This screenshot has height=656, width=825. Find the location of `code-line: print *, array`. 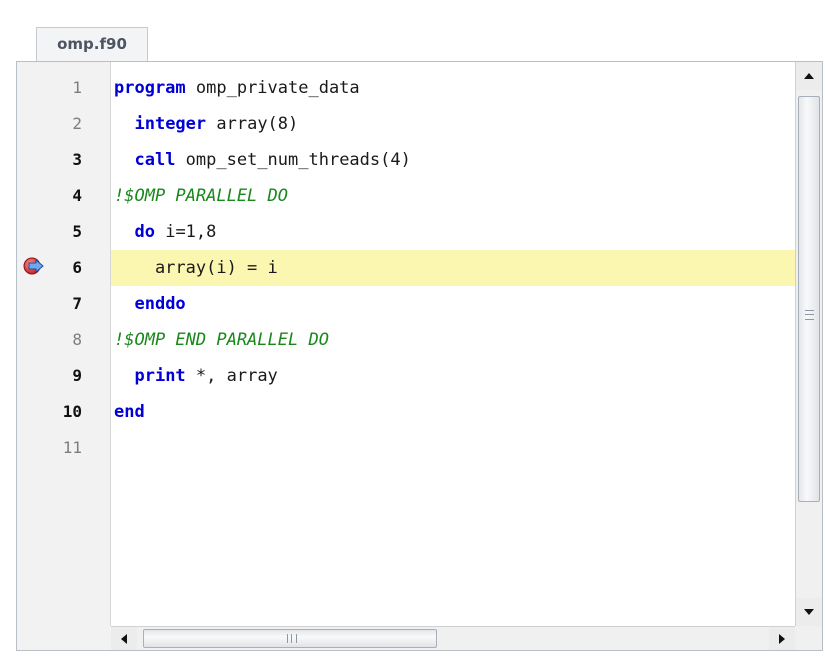

code-line: print *, array is located at coordinates (453, 376).